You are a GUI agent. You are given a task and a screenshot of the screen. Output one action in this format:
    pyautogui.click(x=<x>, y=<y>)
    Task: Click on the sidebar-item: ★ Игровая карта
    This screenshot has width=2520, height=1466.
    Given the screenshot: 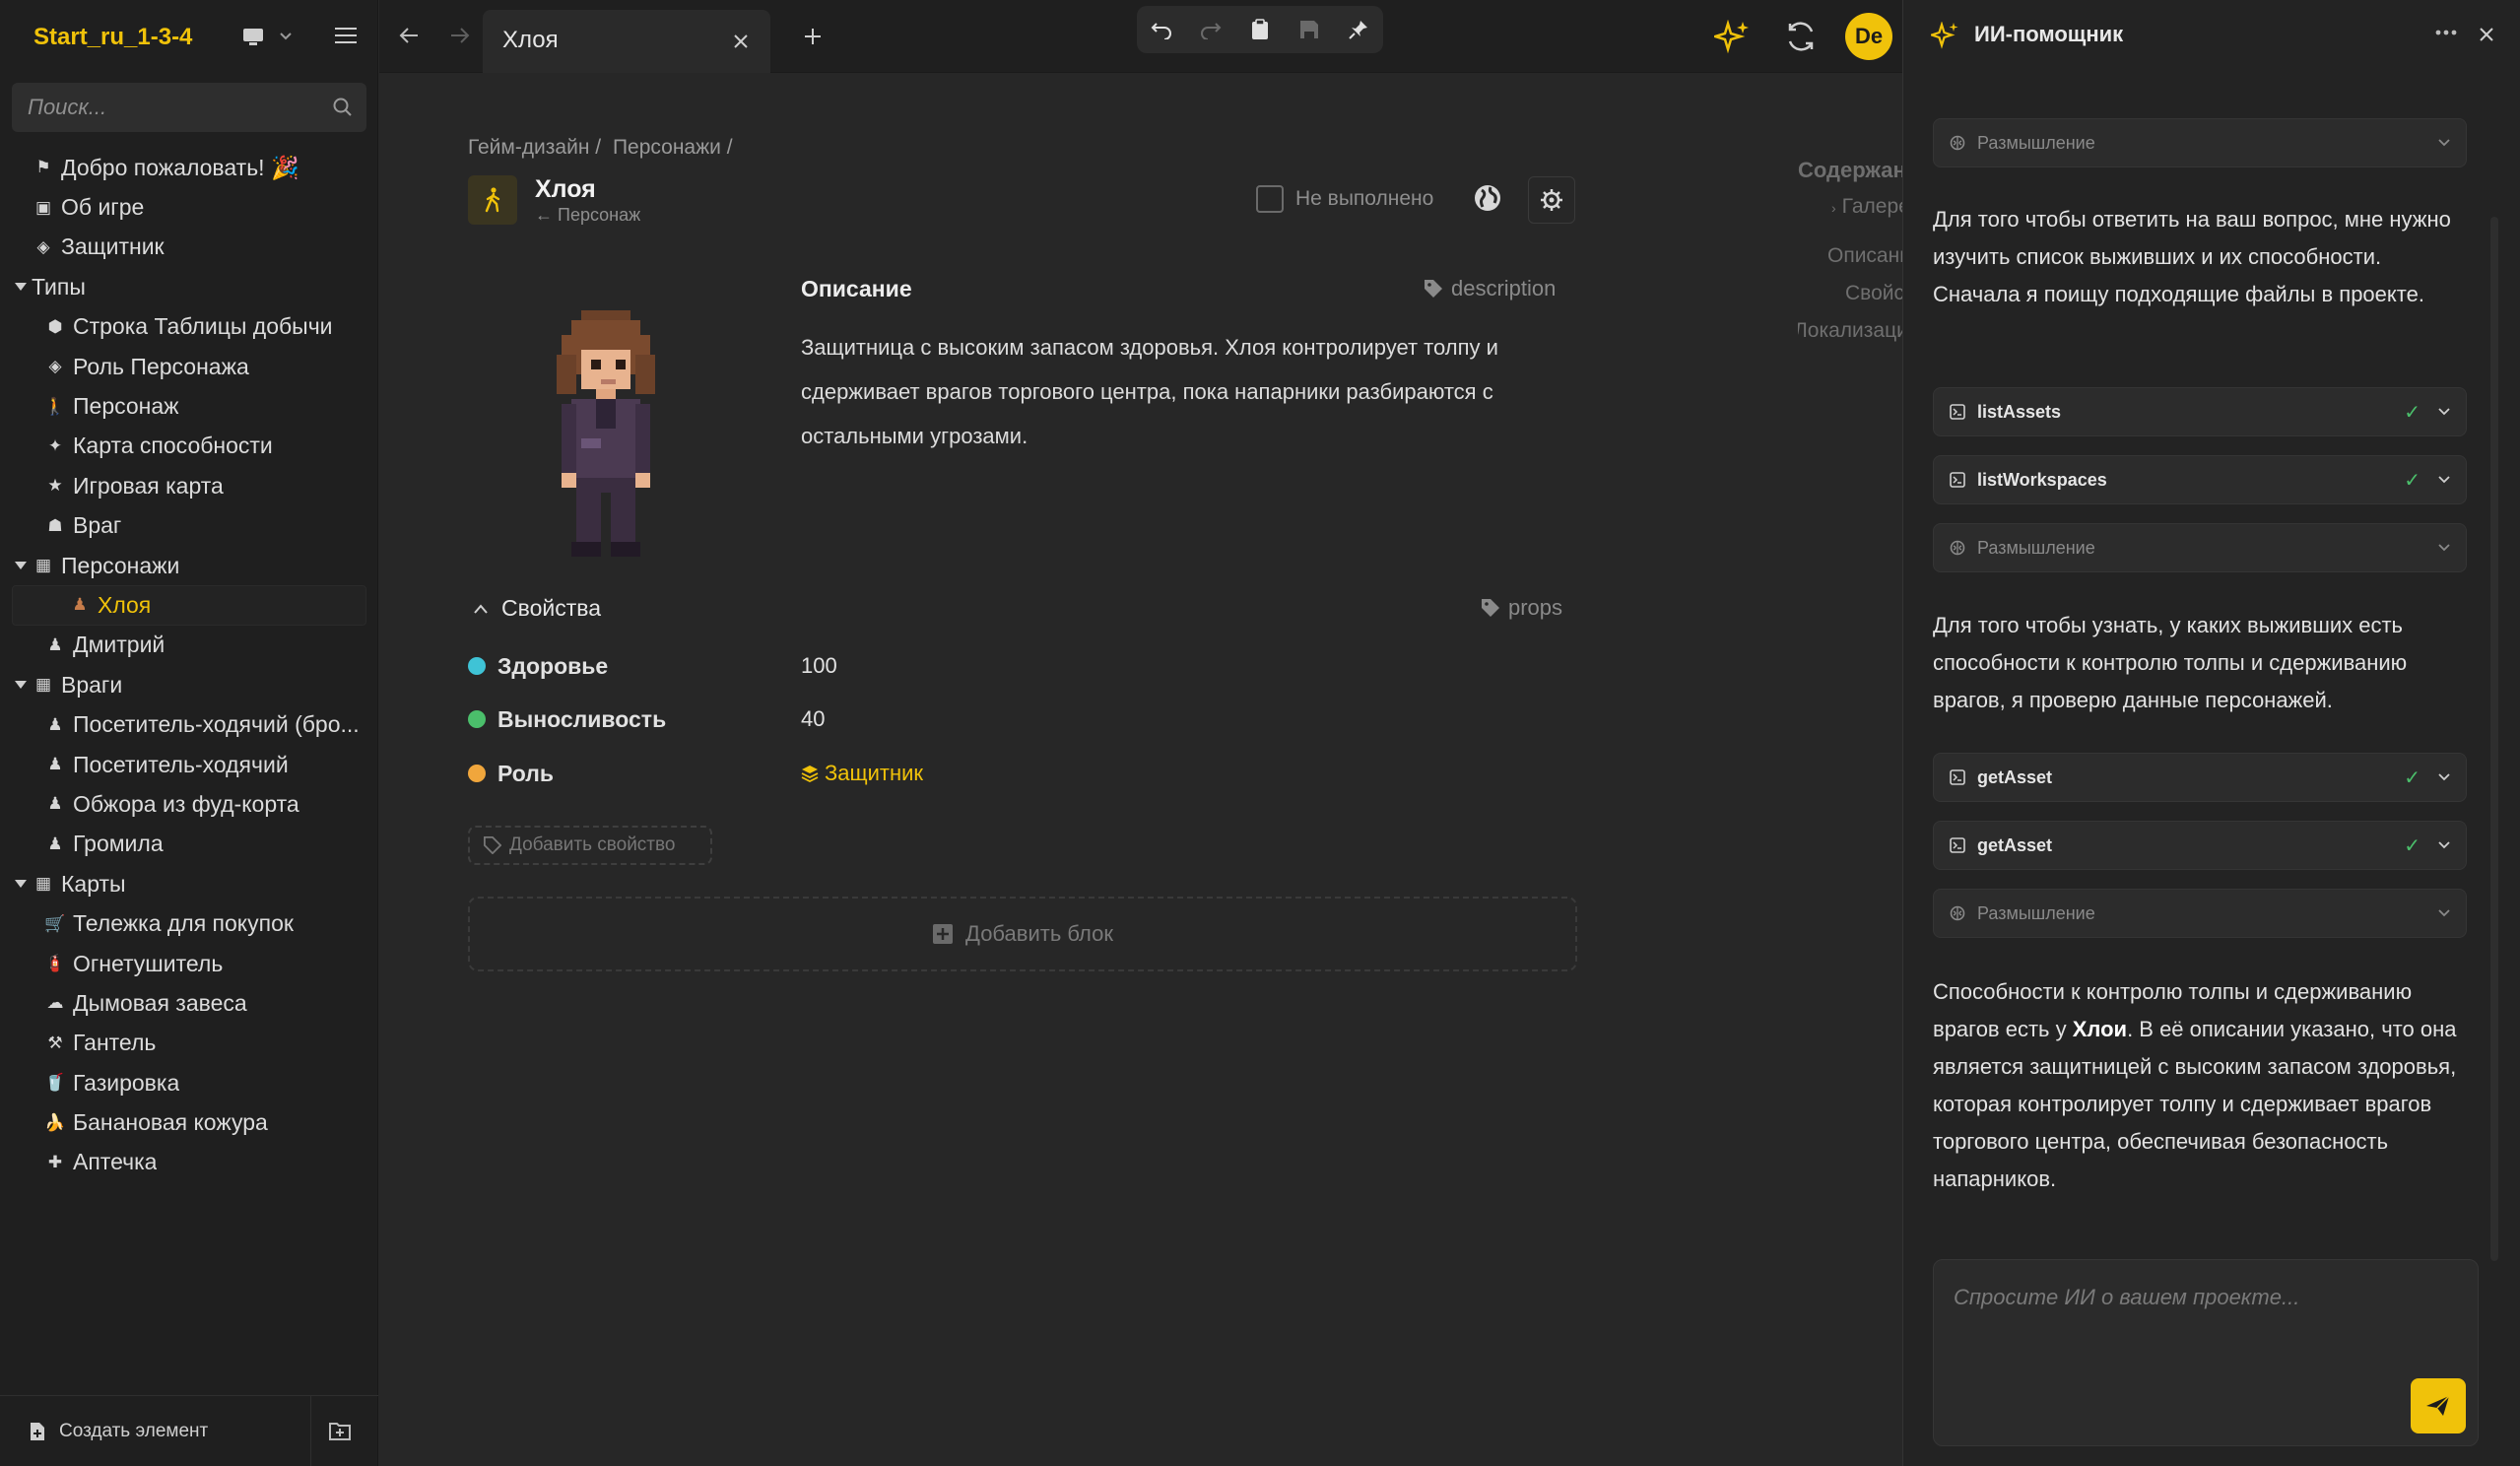 What is the action you would take?
    pyautogui.click(x=189, y=485)
    